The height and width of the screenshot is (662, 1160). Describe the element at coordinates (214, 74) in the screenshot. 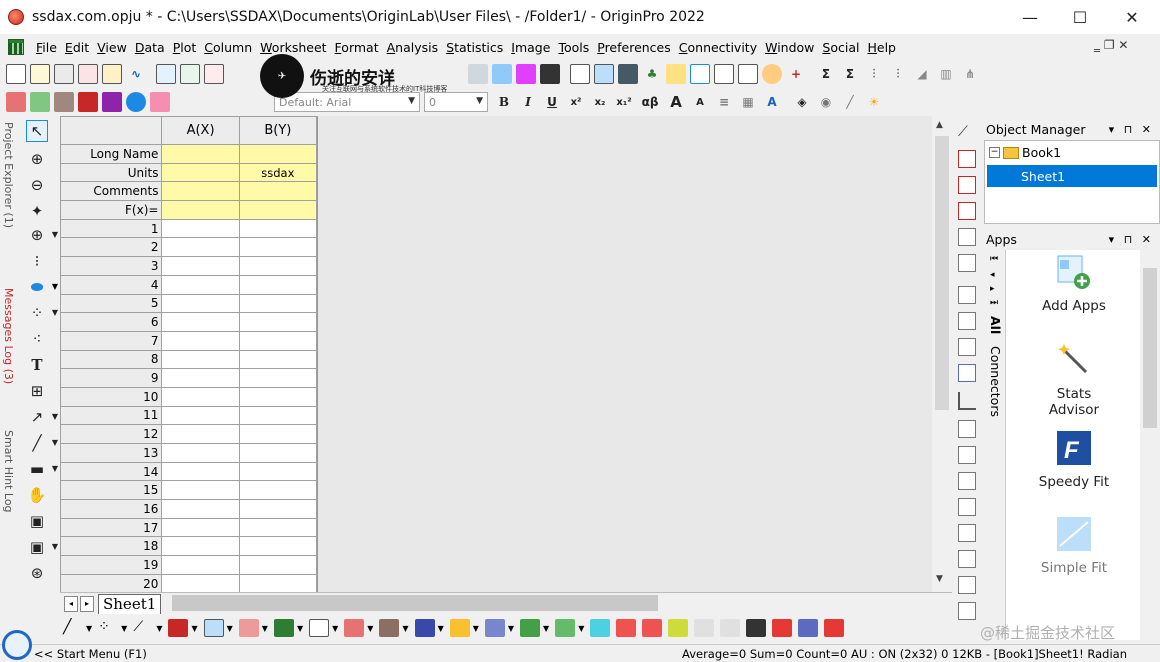

I see `new-function-icon` at that location.